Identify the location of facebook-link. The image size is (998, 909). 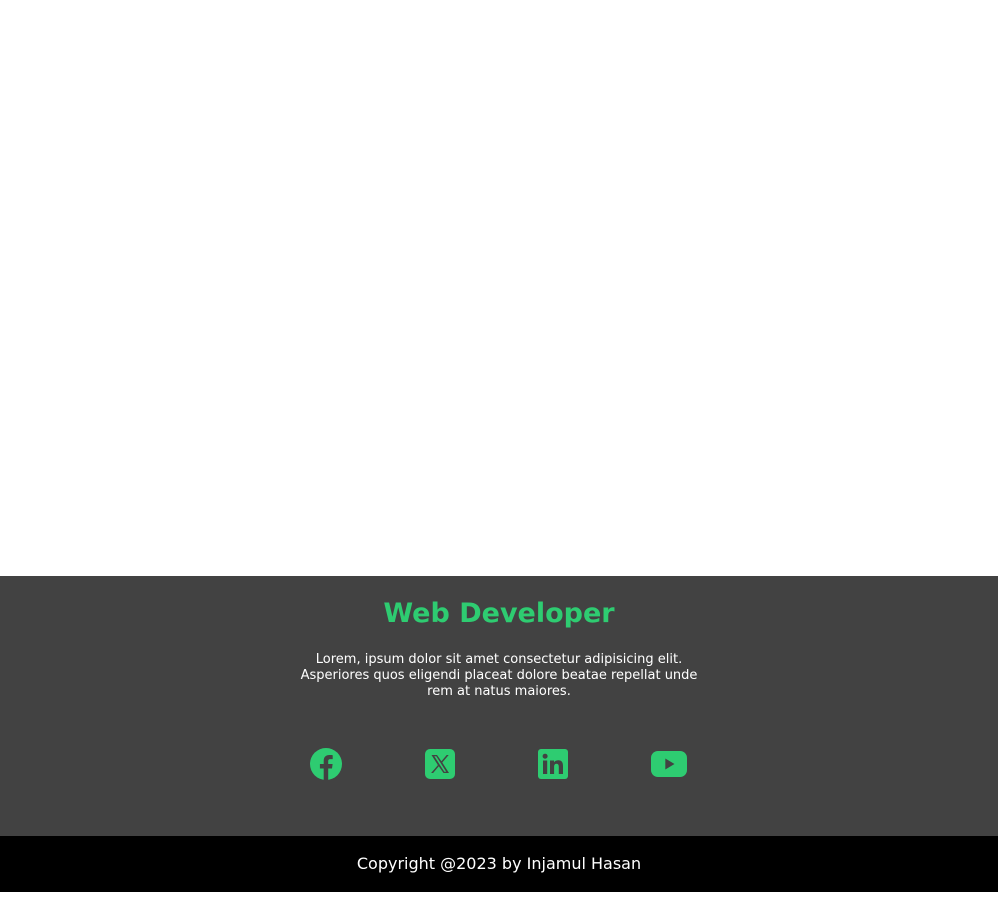
(326, 764).